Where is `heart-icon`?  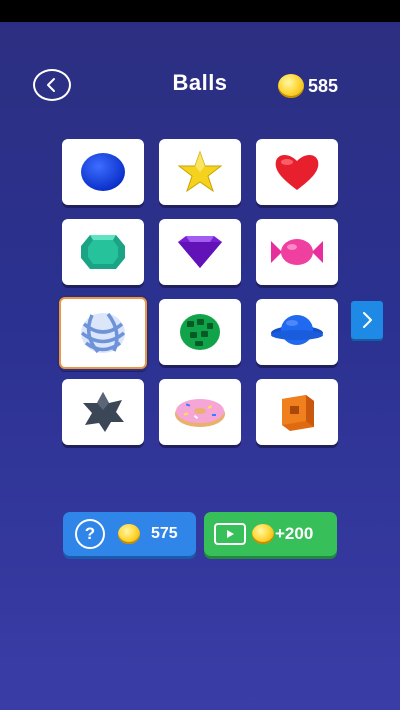 heart-icon is located at coordinates (297, 172).